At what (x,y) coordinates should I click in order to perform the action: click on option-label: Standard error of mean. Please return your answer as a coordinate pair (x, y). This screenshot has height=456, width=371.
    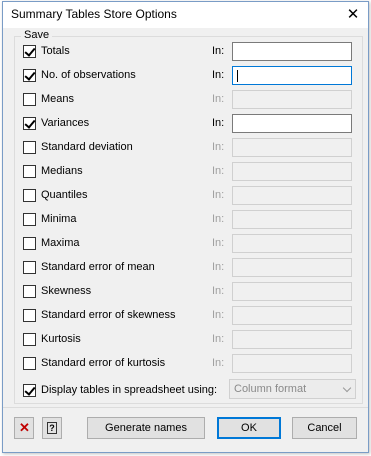
    Looking at the image, I should click on (98, 267).